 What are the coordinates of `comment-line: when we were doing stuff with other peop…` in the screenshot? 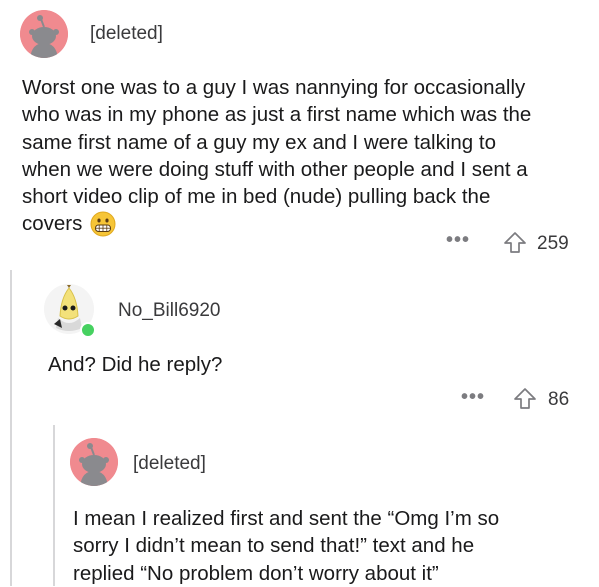 It's located at (275, 169).